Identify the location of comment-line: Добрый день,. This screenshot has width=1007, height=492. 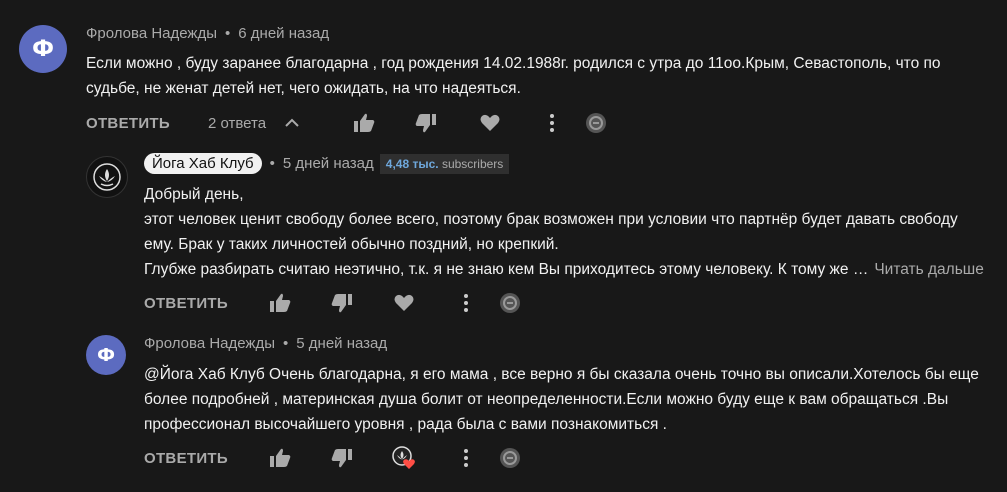
(194, 194).